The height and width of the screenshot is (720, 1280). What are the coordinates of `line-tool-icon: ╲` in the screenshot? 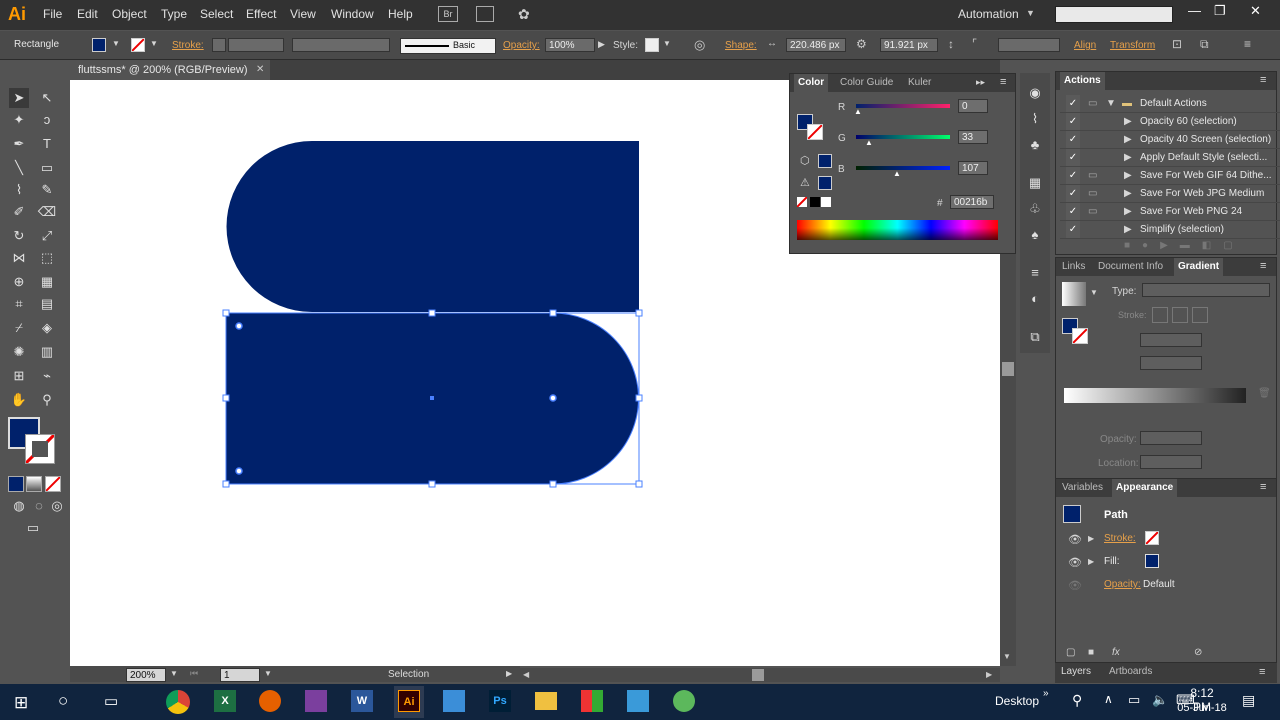 It's located at (19, 168).